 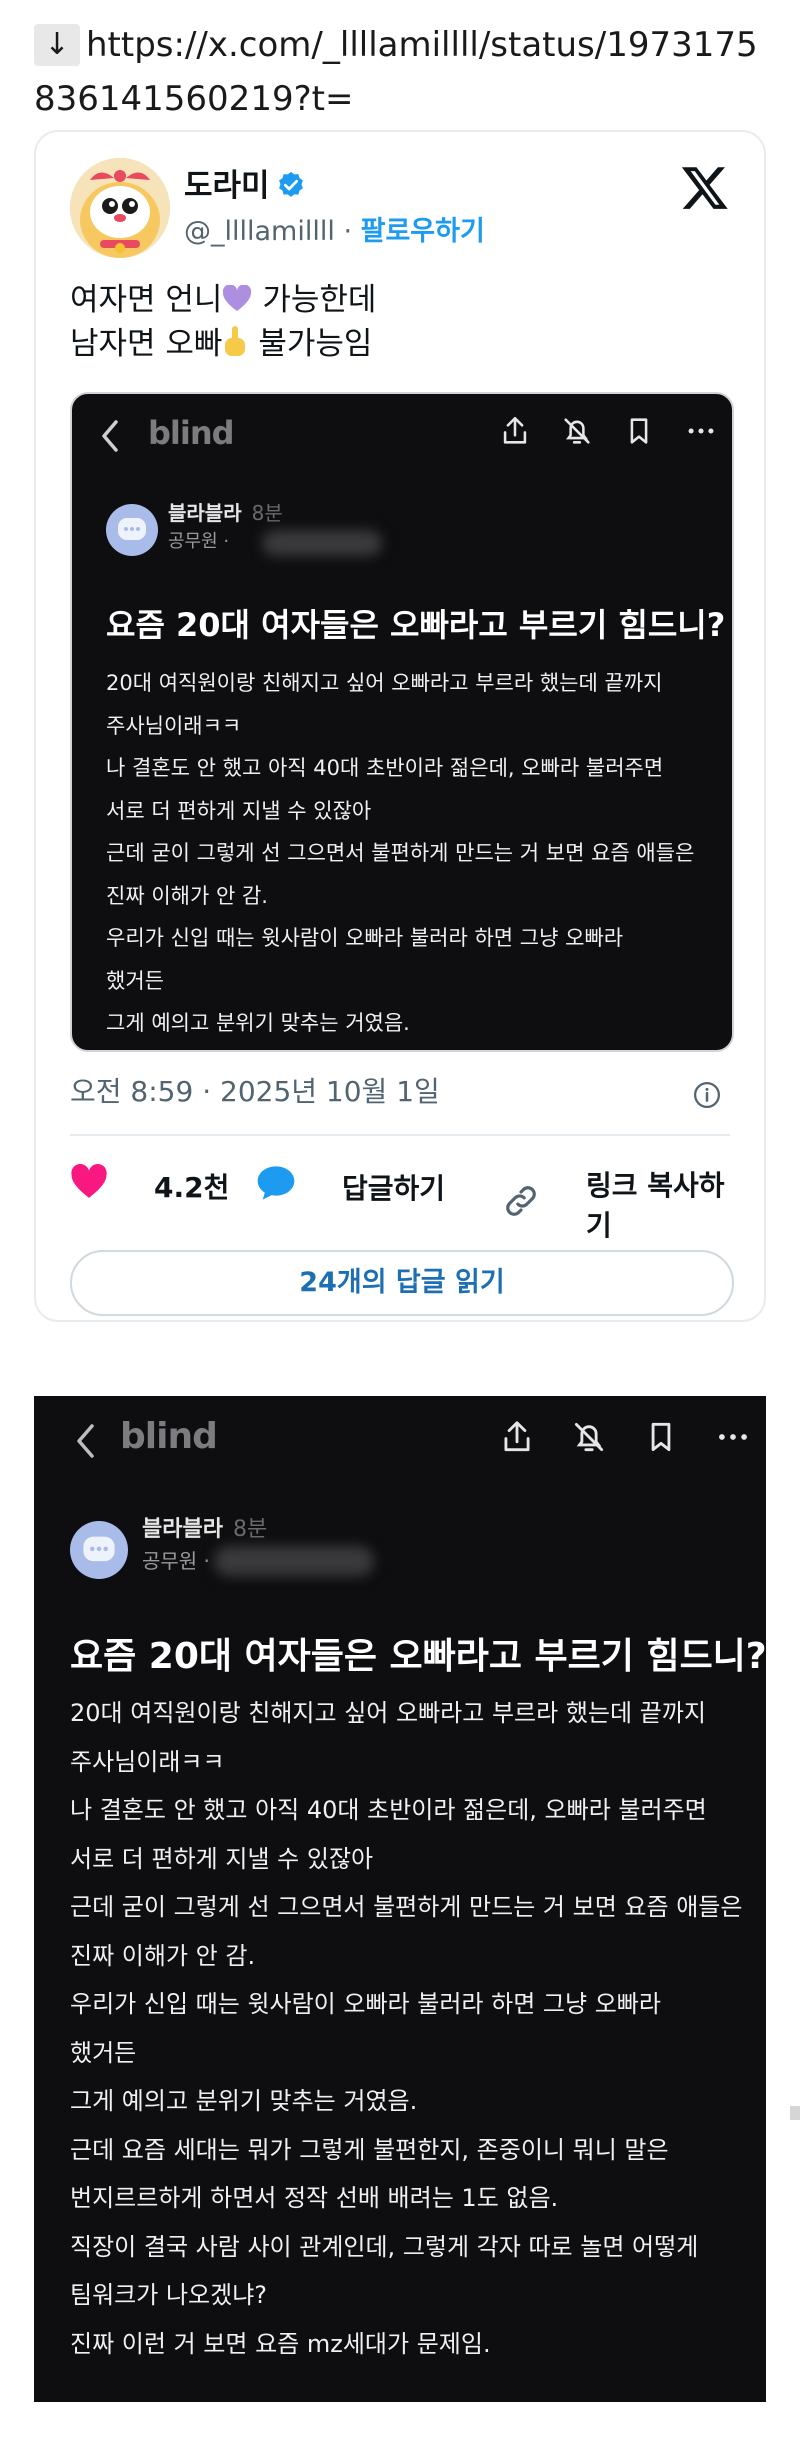 What do you see at coordinates (255, 1092) in the screenshot?
I see `tweet-timestamp: 오전 8:59 · 2025년 10월 1일` at bounding box center [255, 1092].